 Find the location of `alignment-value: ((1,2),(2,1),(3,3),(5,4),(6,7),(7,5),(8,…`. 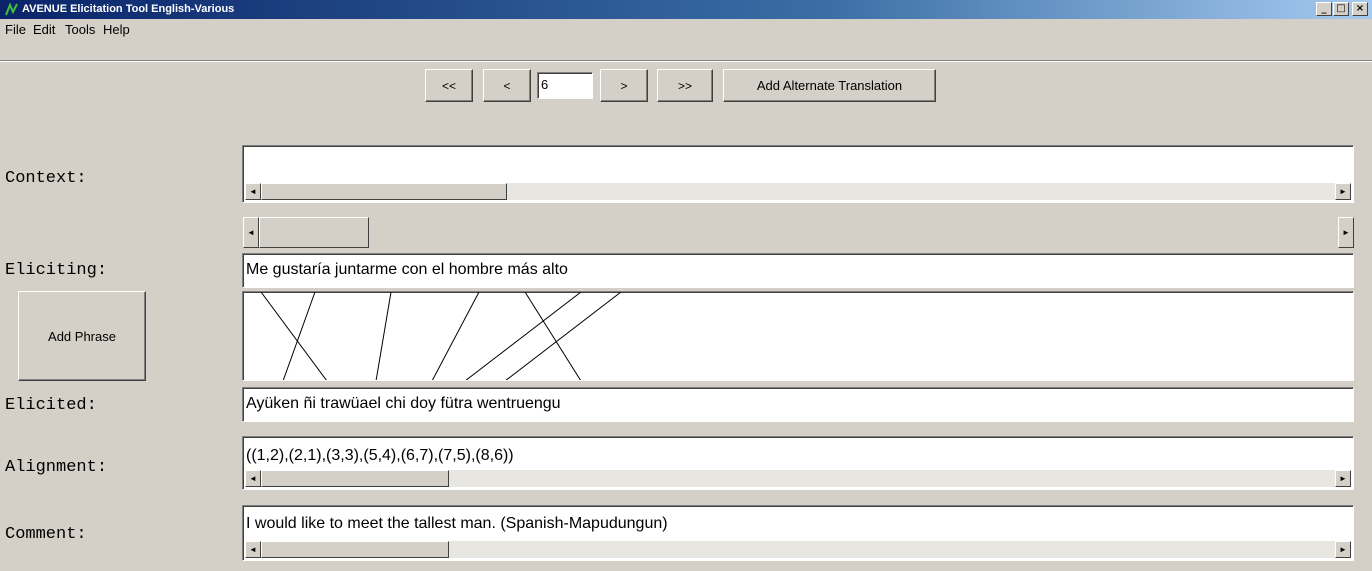

alignment-value: ((1,2),(2,1),(3,3),(5,4),(6,7),(7,5),(8,… is located at coordinates (380, 455).